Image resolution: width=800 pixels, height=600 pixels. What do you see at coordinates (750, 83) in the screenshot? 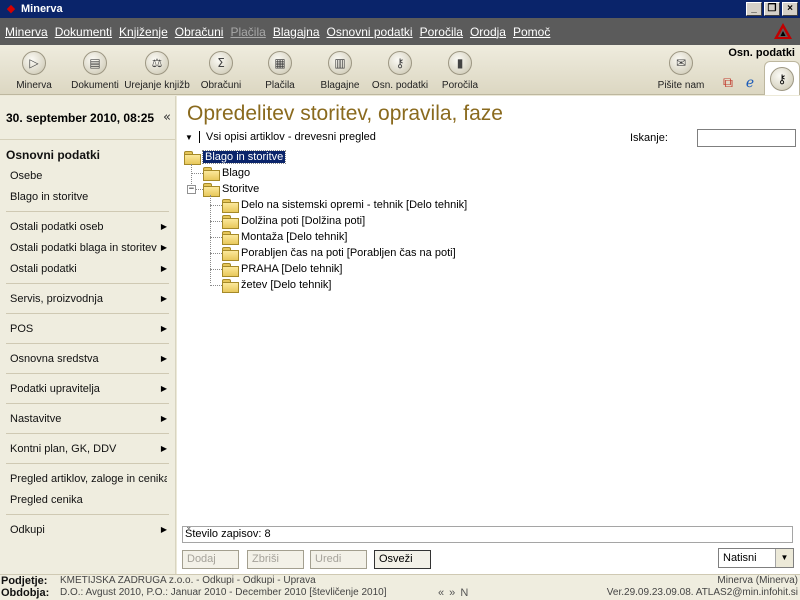
I see `browser-logo-icon: ℯ` at bounding box center [750, 83].